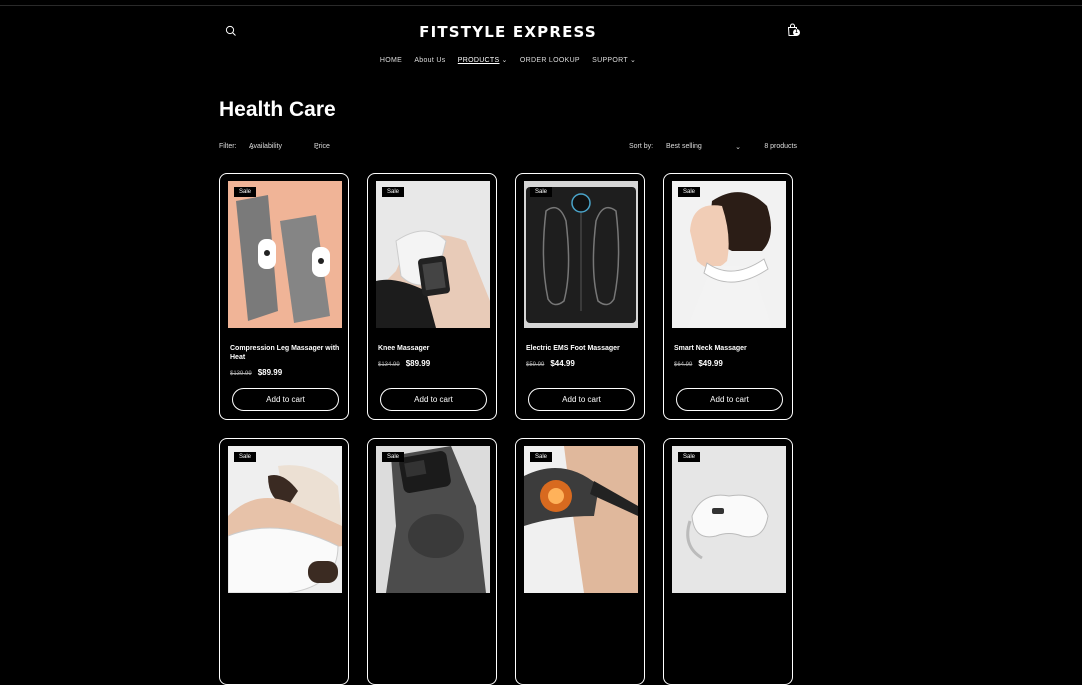 The image size is (1082, 685). What do you see at coordinates (478, 60) in the screenshot?
I see `nav-label: PRODUCTS` at bounding box center [478, 60].